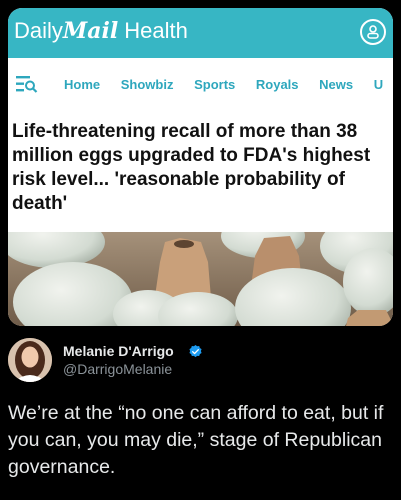  Describe the element at coordinates (27, 84) in the screenshot. I see `menu-search-icon` at that location.